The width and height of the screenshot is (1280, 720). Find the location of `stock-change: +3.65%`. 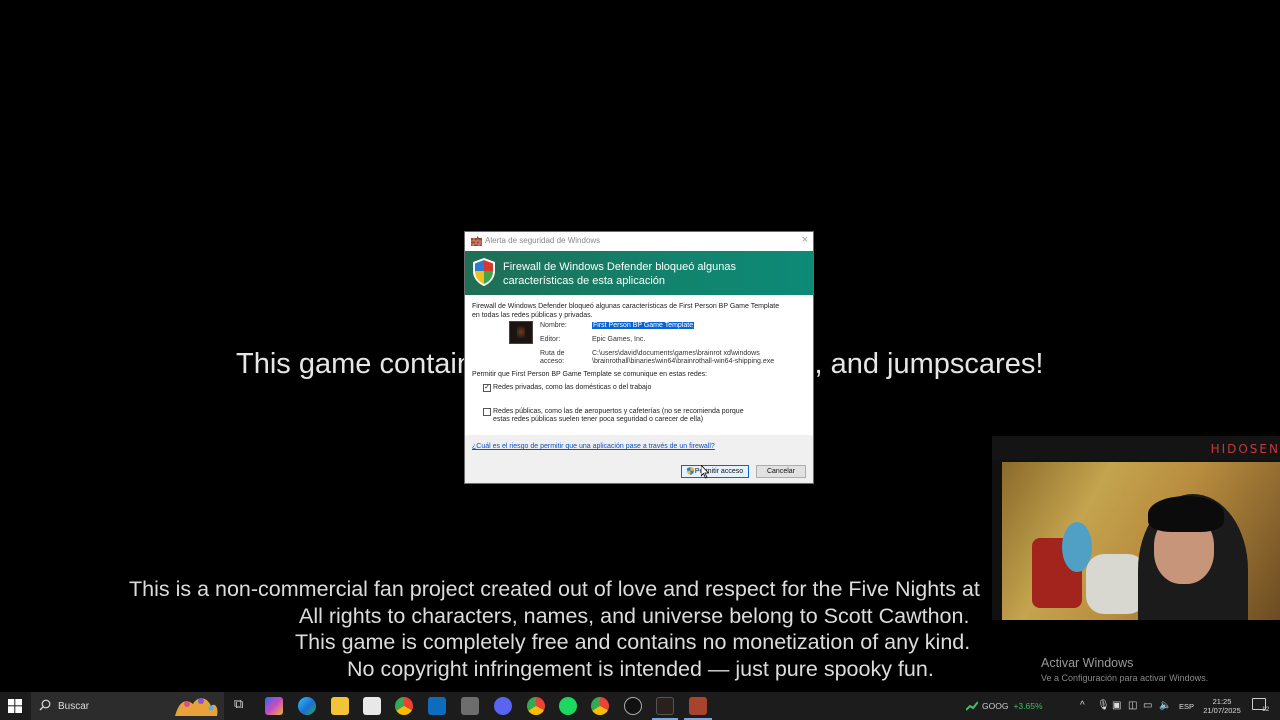

stock-change: +3.65% is located at coordinates (1028, 706).